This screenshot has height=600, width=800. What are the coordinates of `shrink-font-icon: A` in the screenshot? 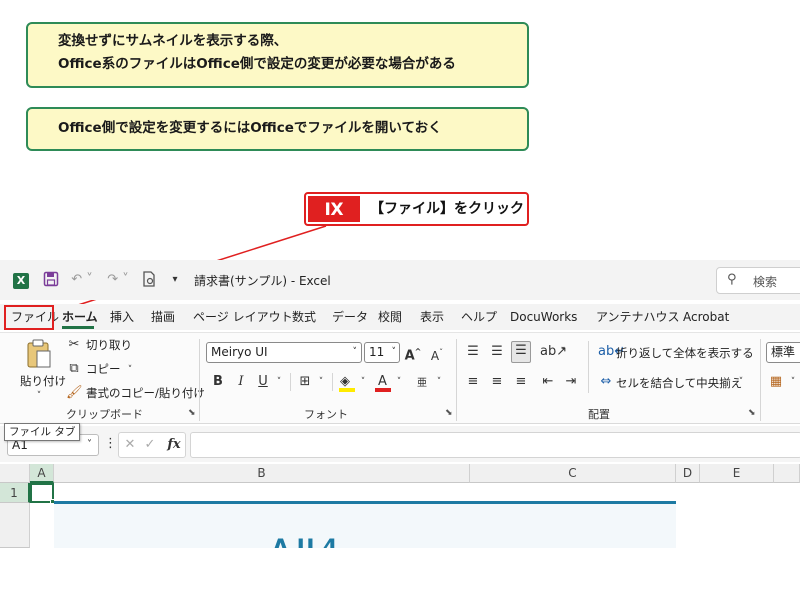 It's located at (435, 356).